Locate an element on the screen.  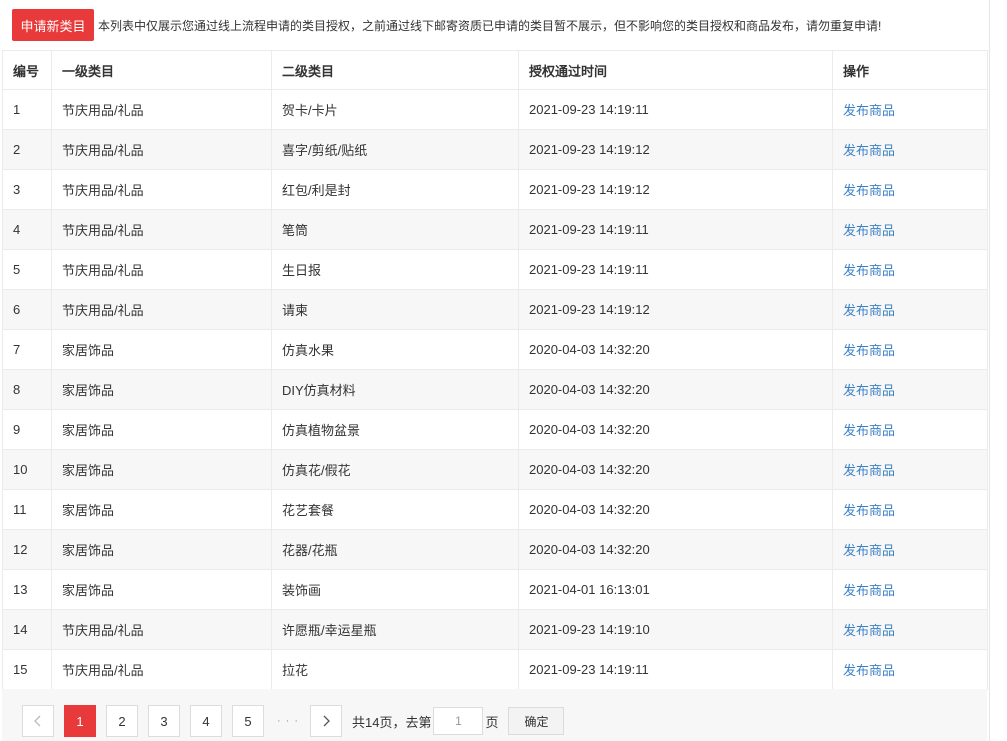
cell-level2: 生日报 is located at coordinates (395, 269).